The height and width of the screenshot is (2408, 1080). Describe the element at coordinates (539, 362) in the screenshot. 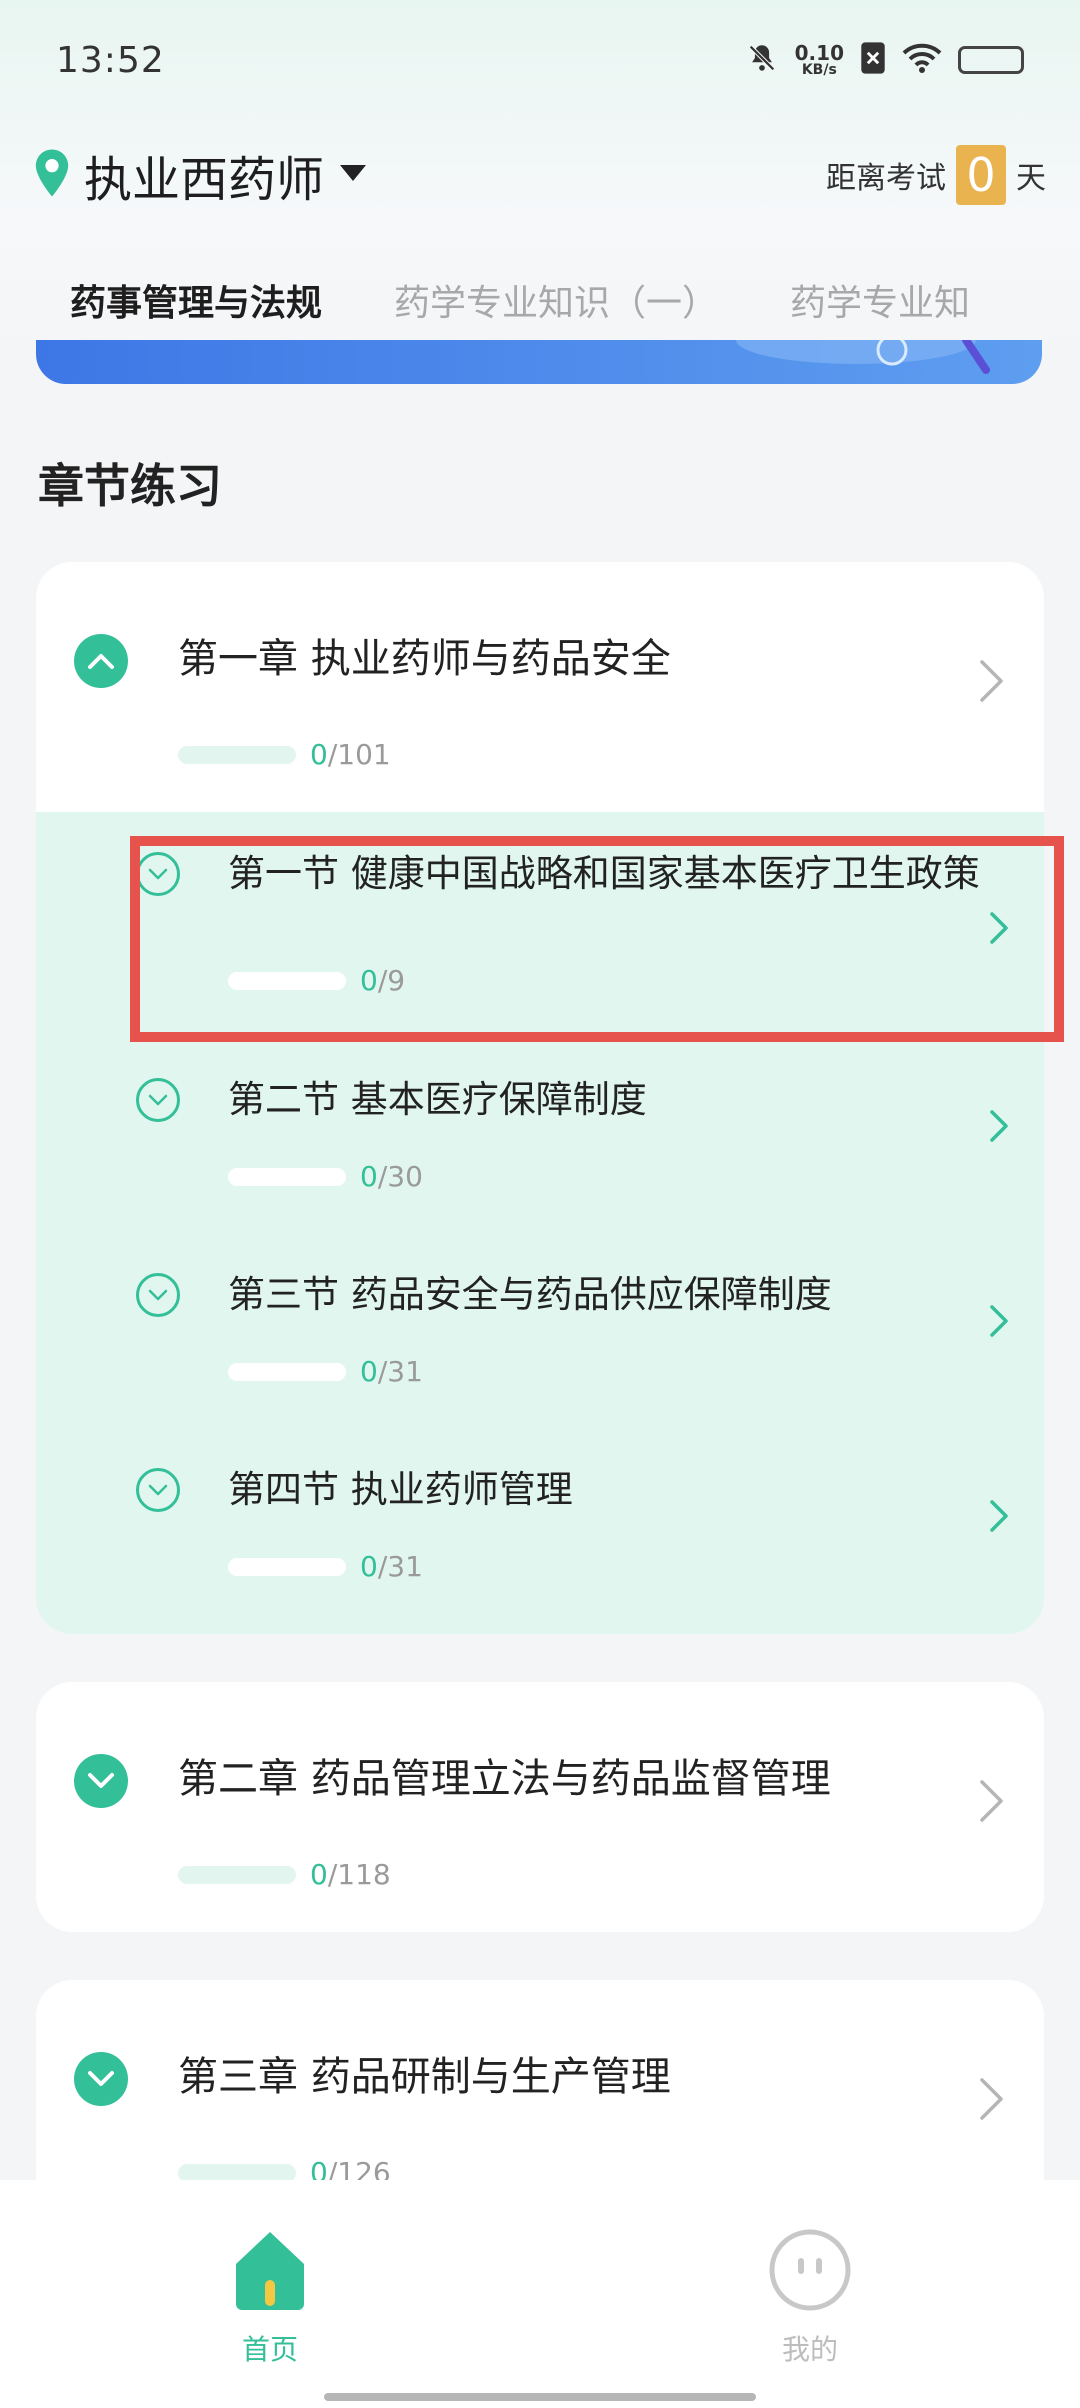

I see `promo-banner` at that location.